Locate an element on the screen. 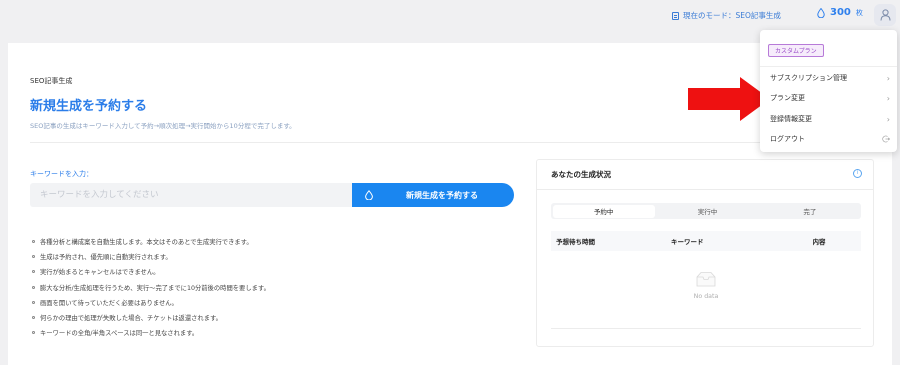 The image size is (900, 365). table-header: 予想待ち時間 キーワード 内容 is located at coordinates (706, 241).